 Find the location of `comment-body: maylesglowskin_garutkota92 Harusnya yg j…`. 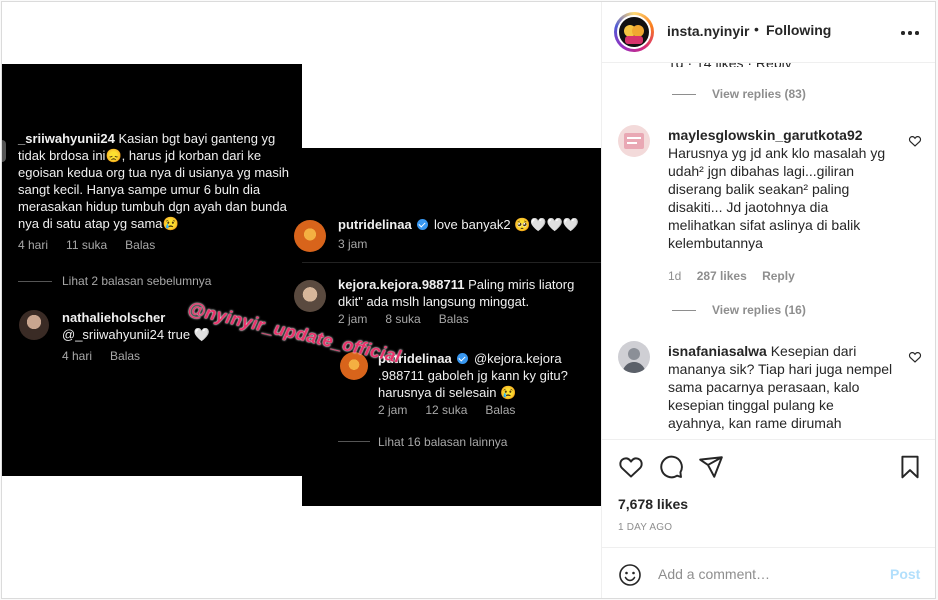

comment-body: maylesglowskin_garutkota92 Harusnya yg j… is located at coordinates (781, 189).